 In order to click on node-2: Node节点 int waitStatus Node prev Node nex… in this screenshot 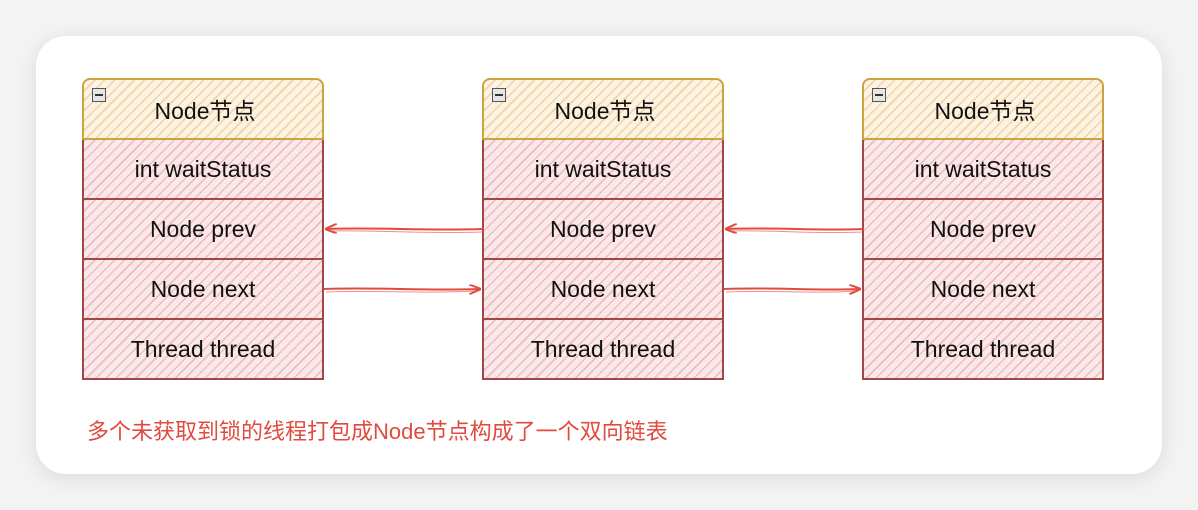, I will do `click(603, 229)`.